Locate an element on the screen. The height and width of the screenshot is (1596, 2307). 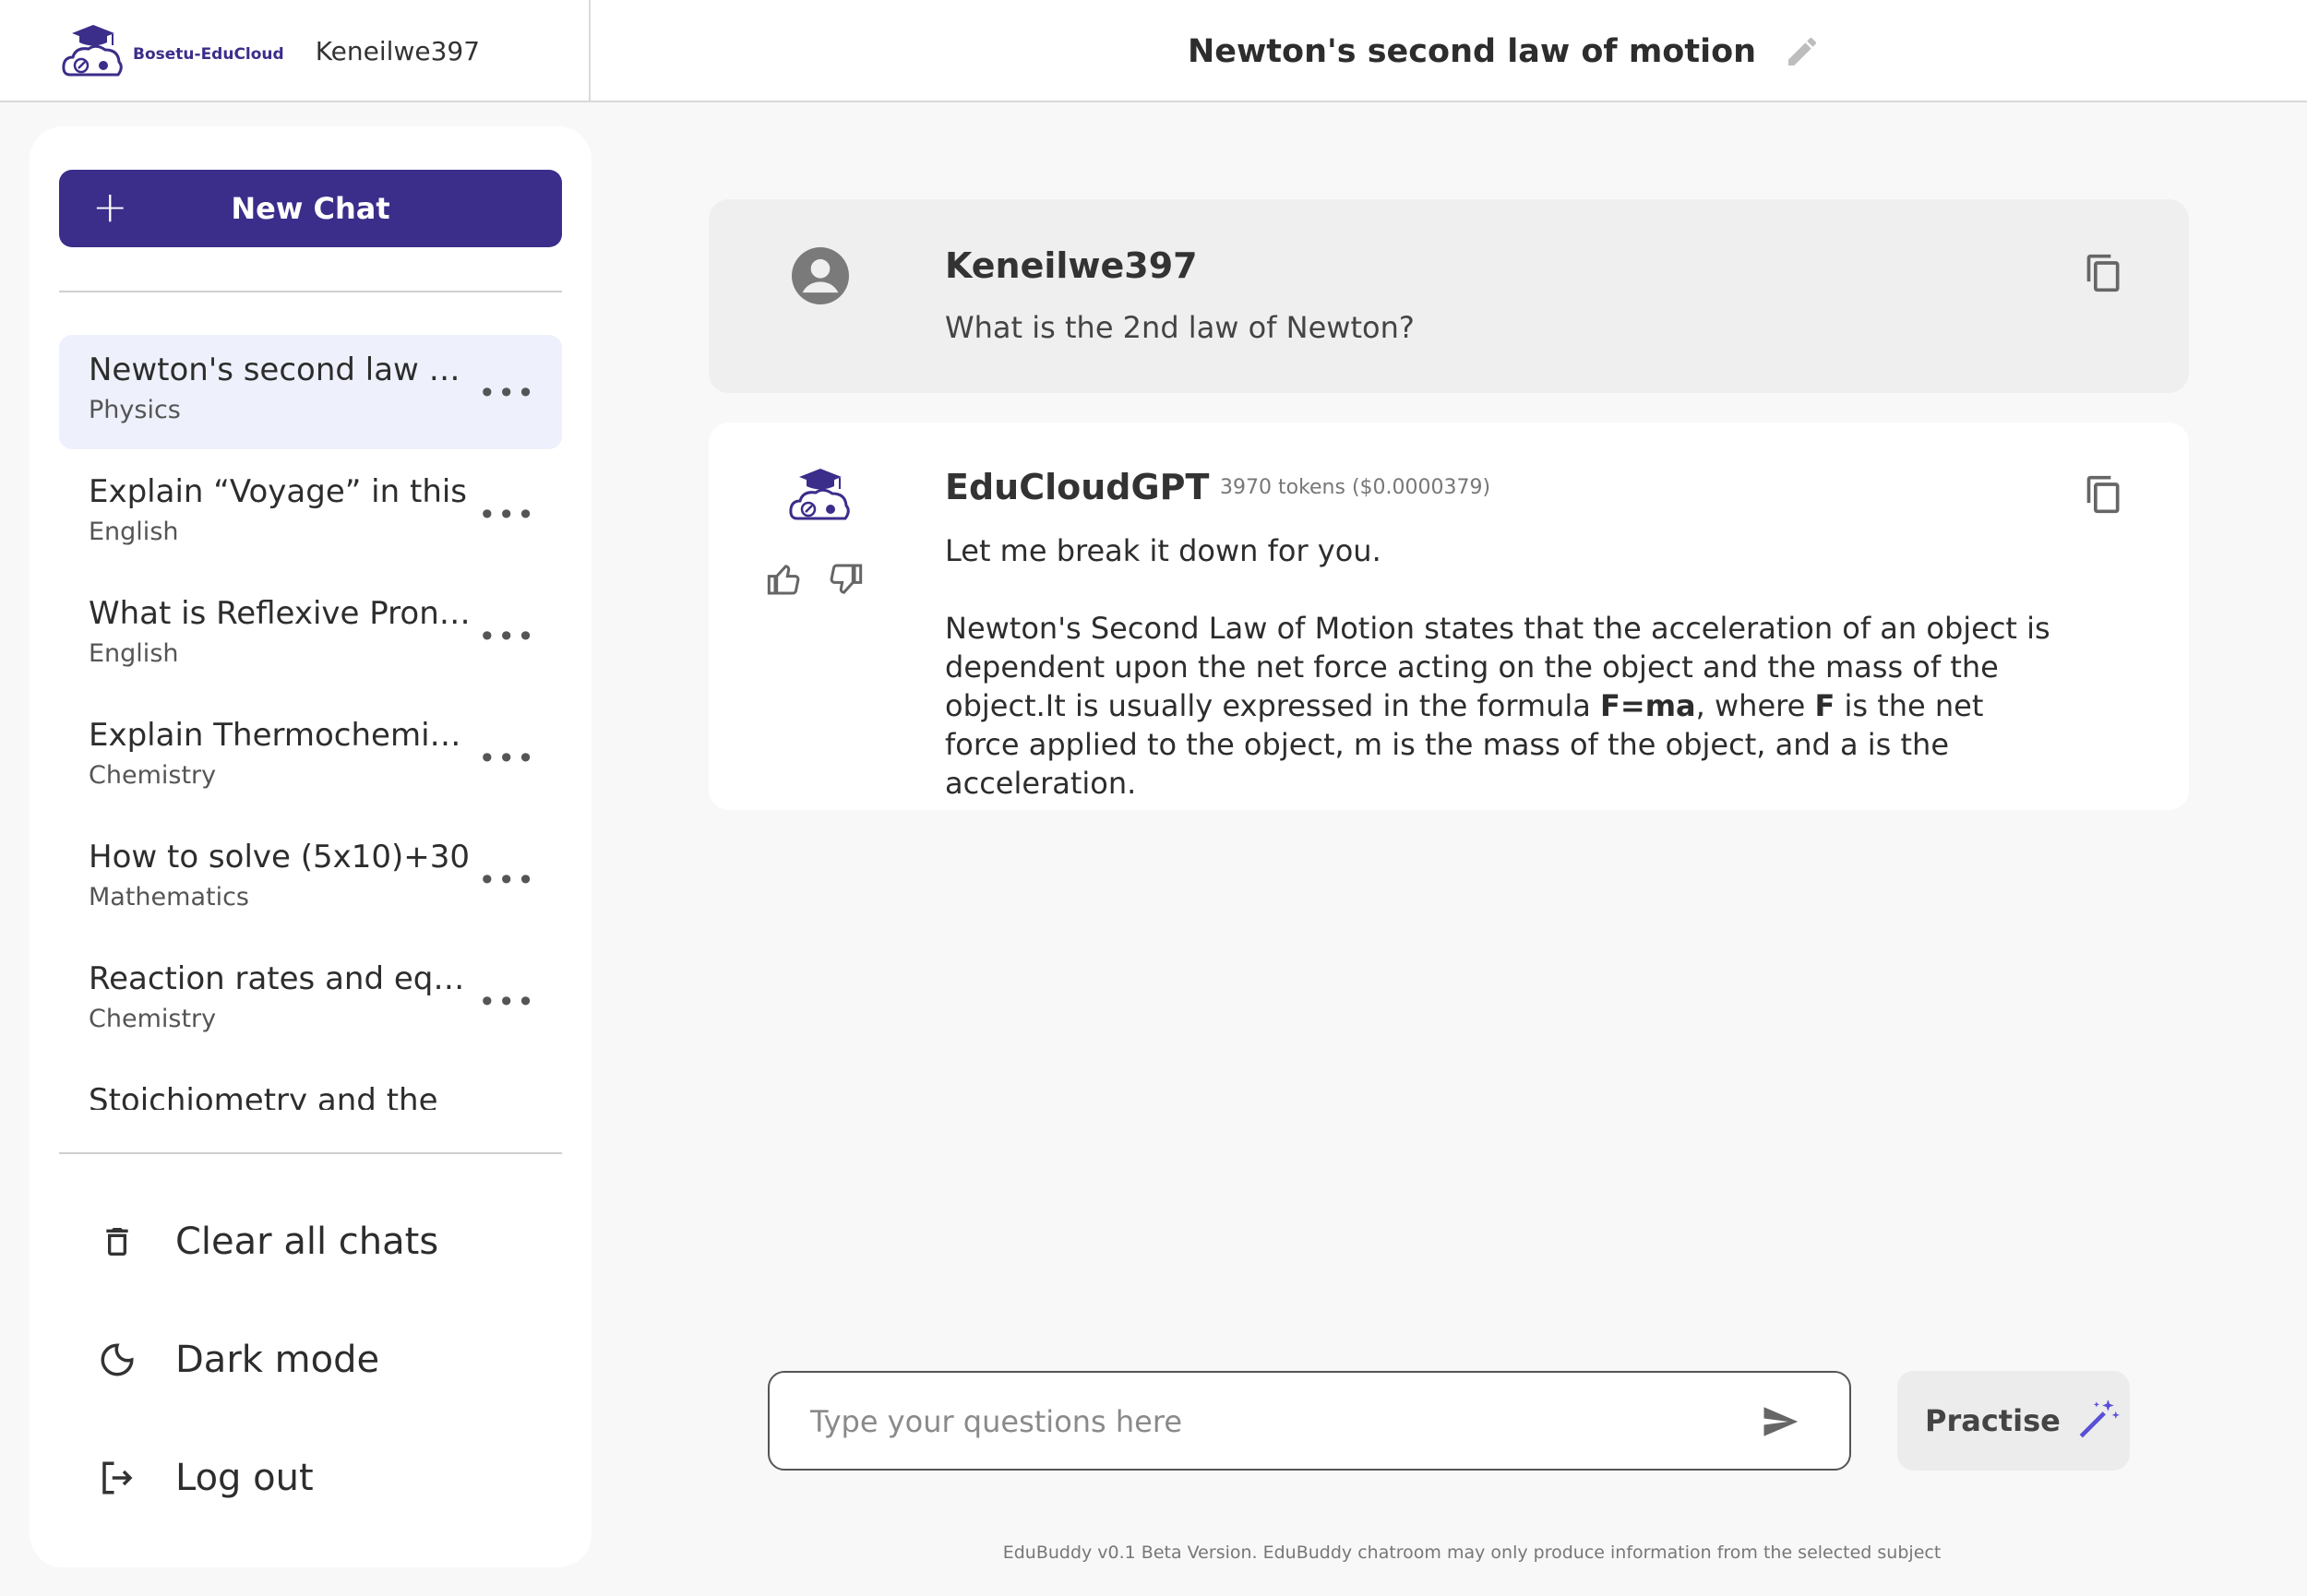
chat-title-area: Newton's second law of motion is located at coordinates (1449, 51).